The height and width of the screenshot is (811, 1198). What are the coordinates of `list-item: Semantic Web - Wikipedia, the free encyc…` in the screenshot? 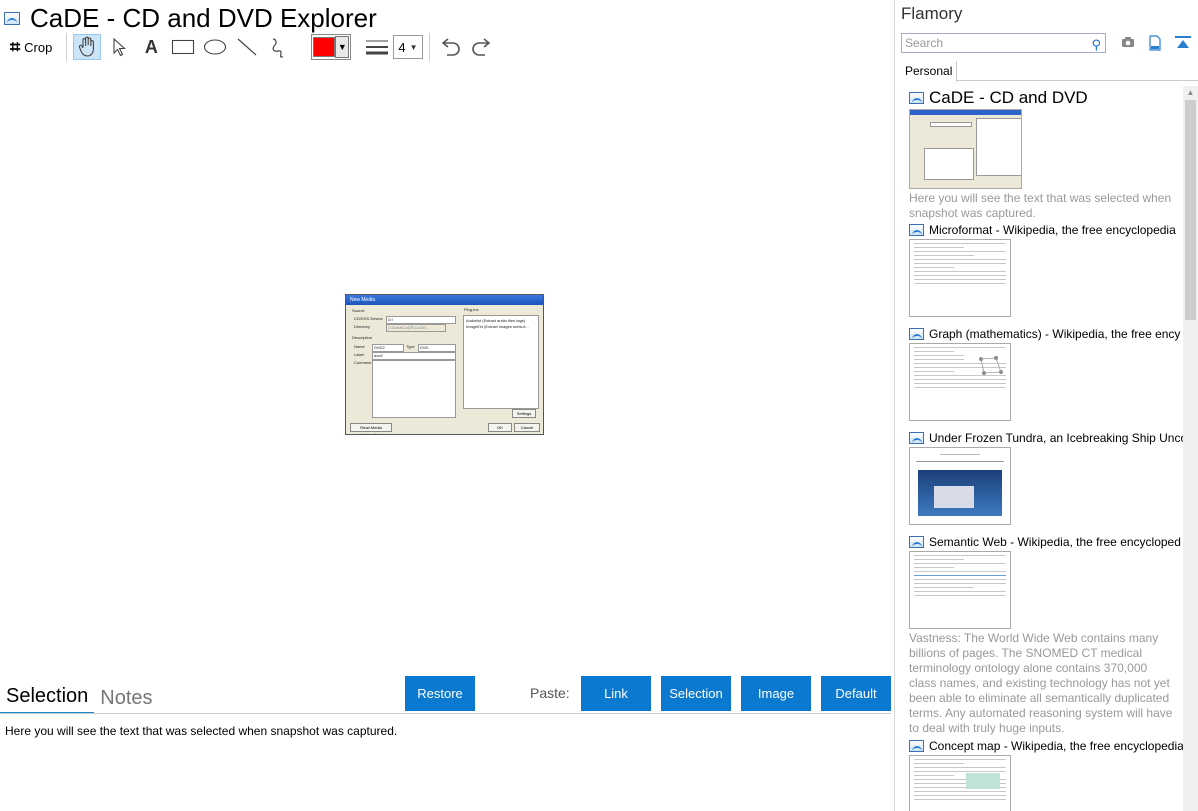 It's located at (1046, 635).